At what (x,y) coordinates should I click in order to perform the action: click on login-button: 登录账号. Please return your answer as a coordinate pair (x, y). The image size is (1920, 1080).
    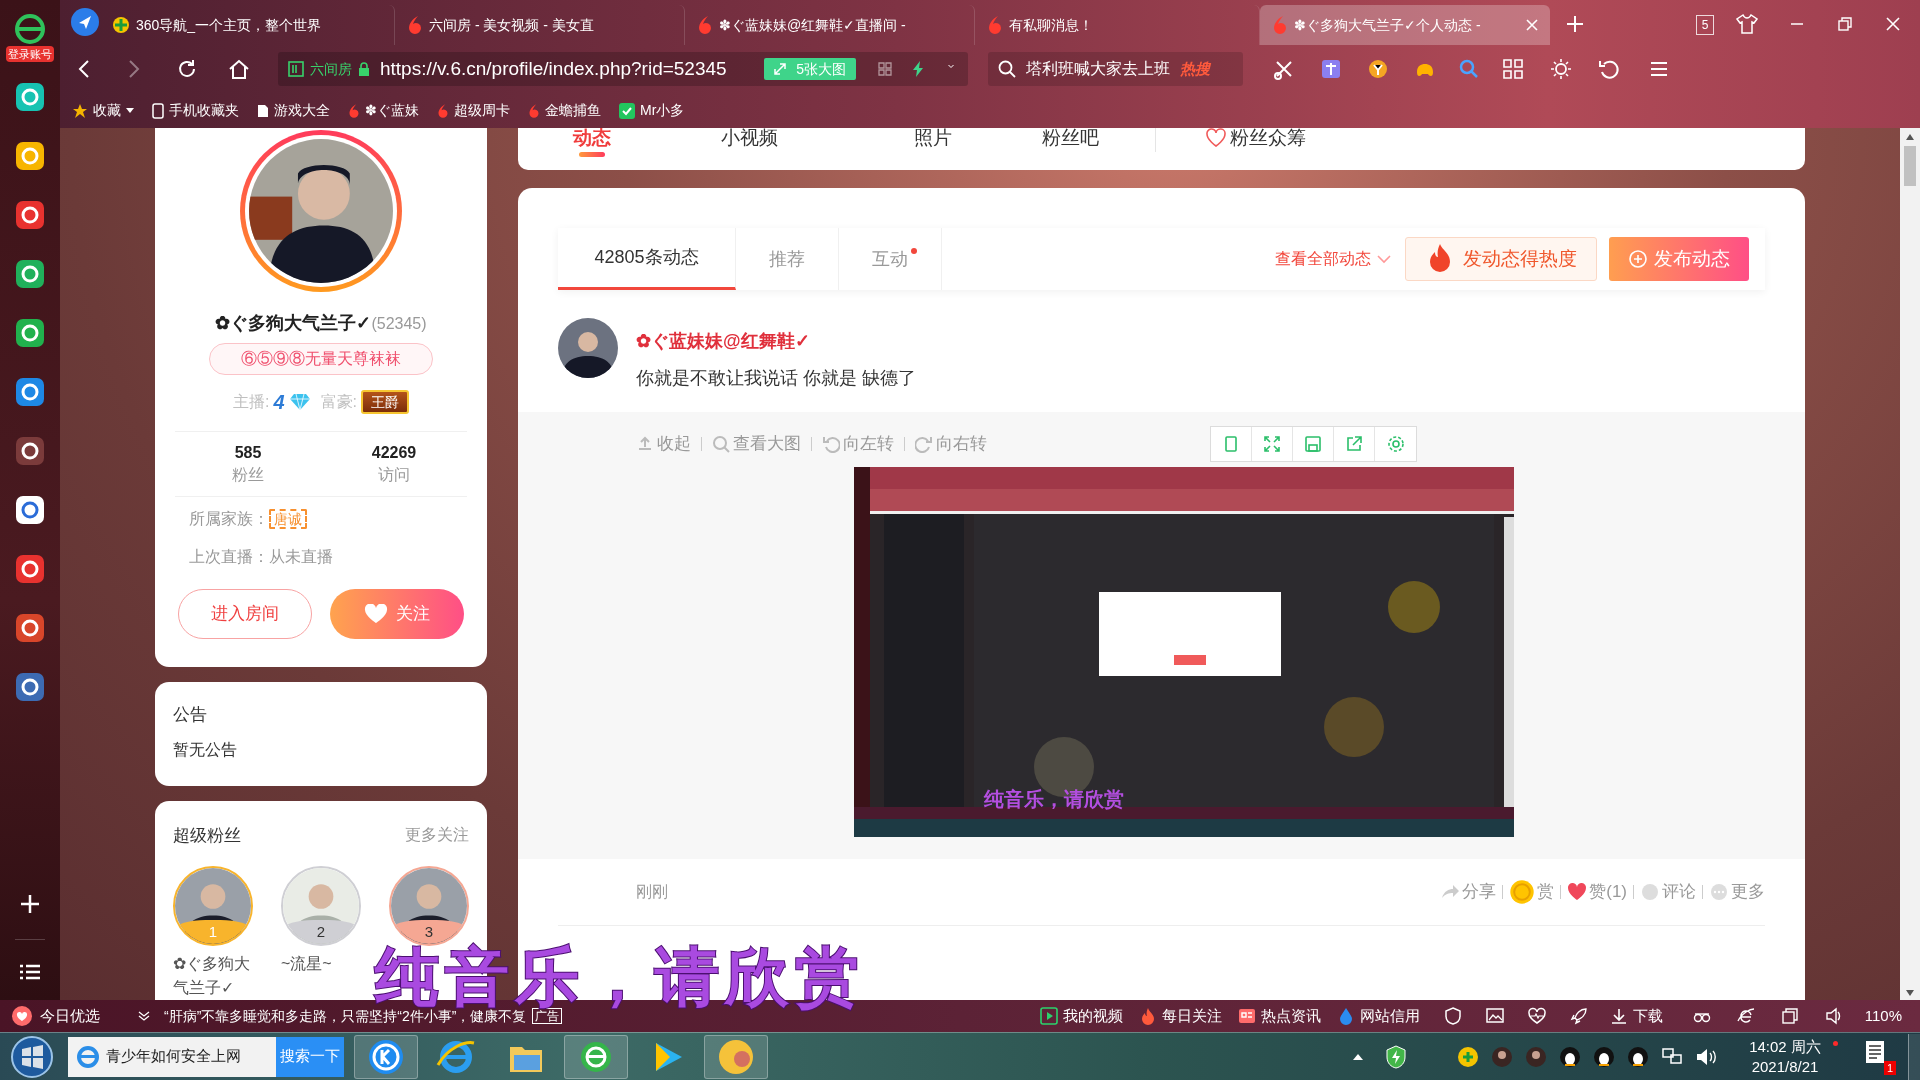
    Looking at the image, I should click on (30, 54).